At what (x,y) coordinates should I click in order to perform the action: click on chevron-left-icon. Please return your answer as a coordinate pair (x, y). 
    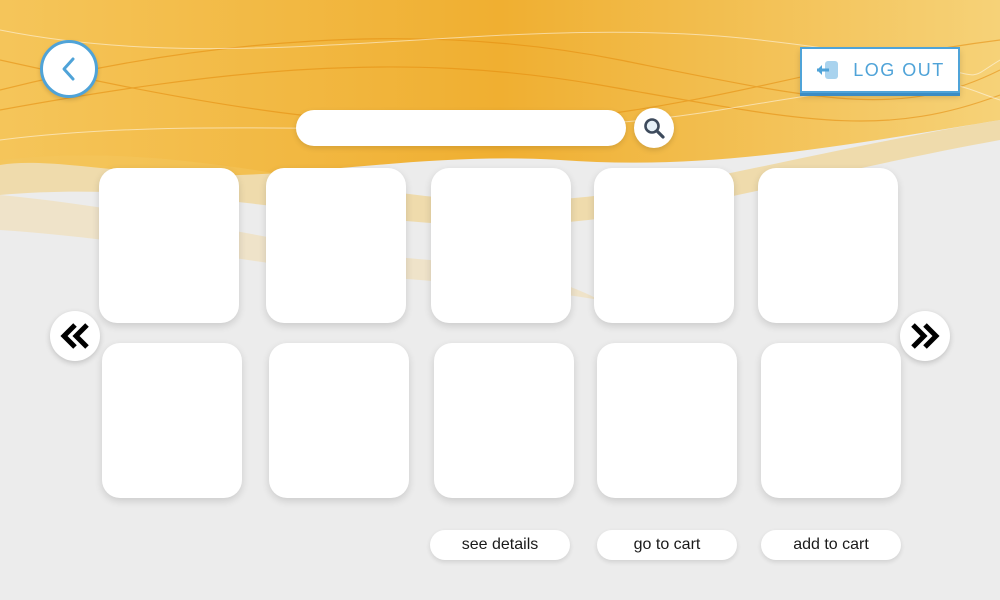
    Looking at the image, I should click on (68, 69).